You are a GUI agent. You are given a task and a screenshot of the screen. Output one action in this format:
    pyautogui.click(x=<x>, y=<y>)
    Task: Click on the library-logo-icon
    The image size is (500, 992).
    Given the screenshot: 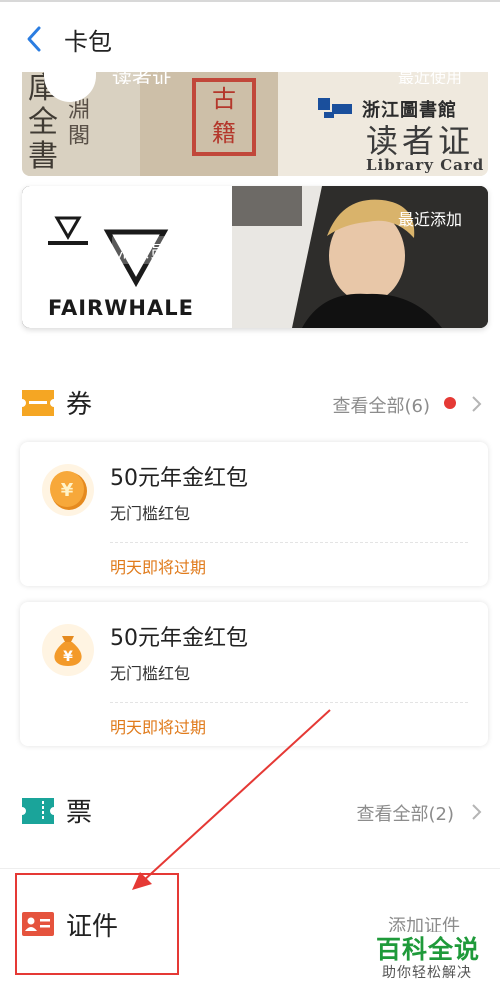 What is the action you would take?
    pyautogui.click(x=335, y=108)
    